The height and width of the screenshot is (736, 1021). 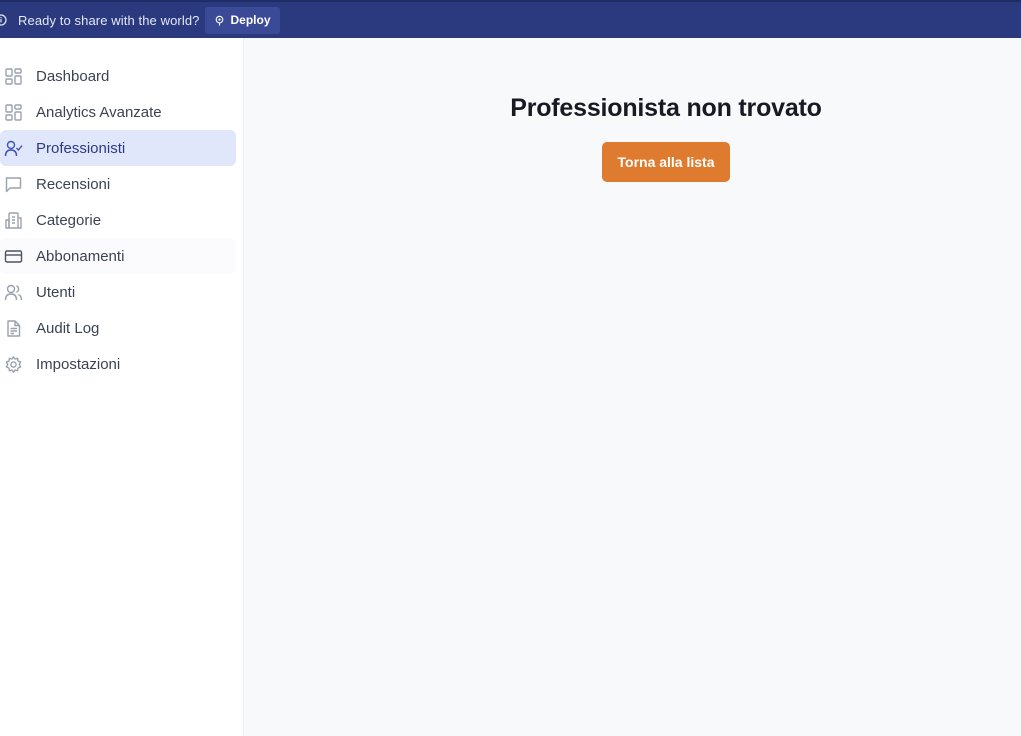 I want to click on file-text-icon, so click(x=13, y=328).